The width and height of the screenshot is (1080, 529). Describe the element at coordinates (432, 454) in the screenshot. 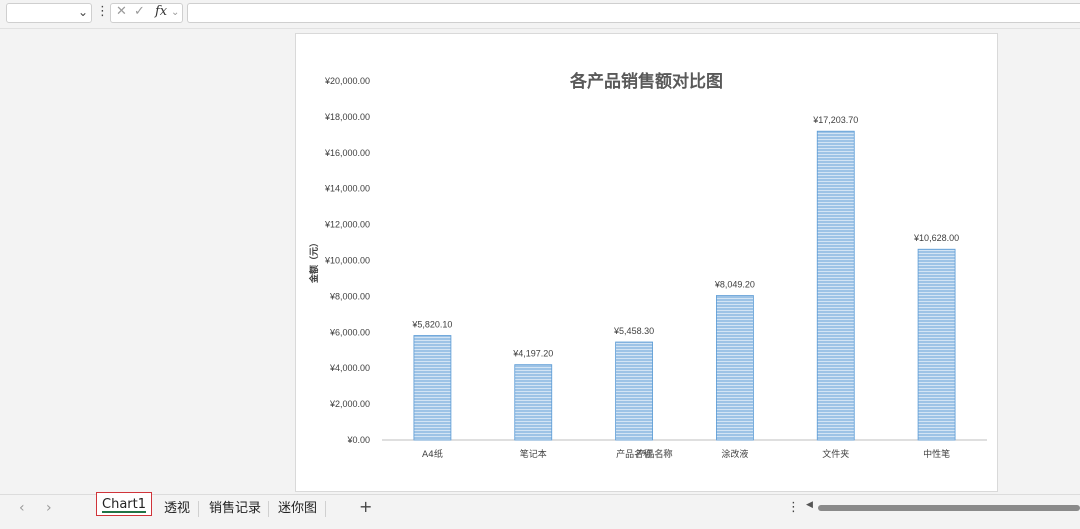

I see `x-tick-label: A4纸` at that location.